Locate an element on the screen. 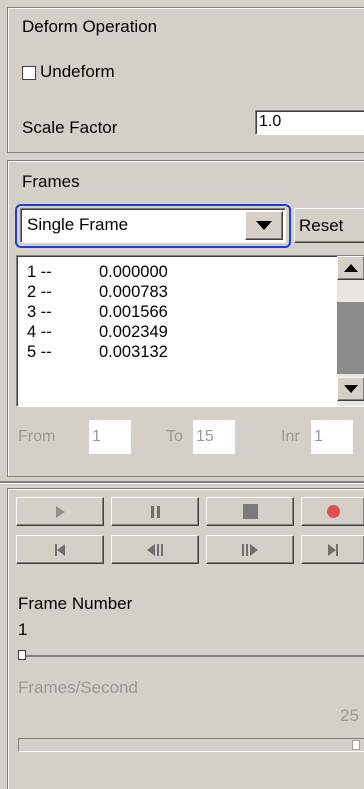 Image resolution: width=364 pixels, height=789 pixels. pause-icon is located at coordinates (155, 511).